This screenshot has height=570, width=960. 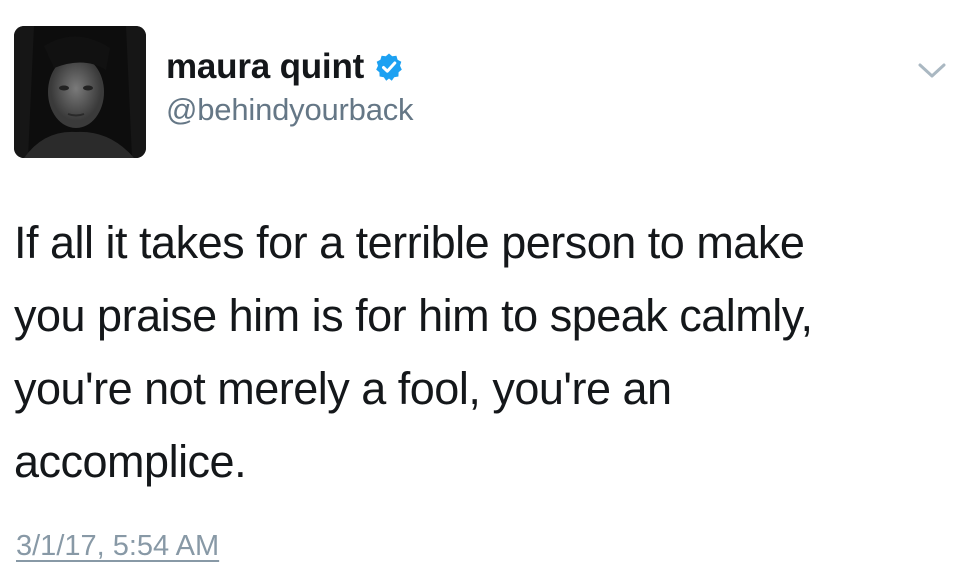 I want to click on verified-badge-icon, so click(x=389, y=67).